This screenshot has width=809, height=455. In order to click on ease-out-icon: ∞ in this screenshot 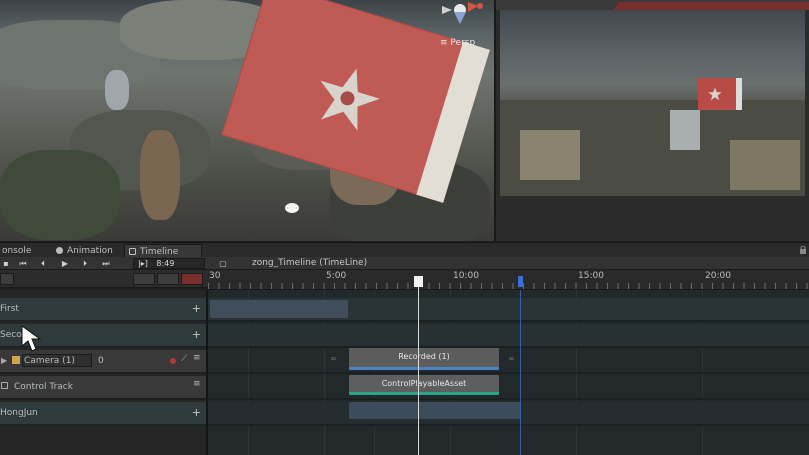, I will do `click(511, 358)`.